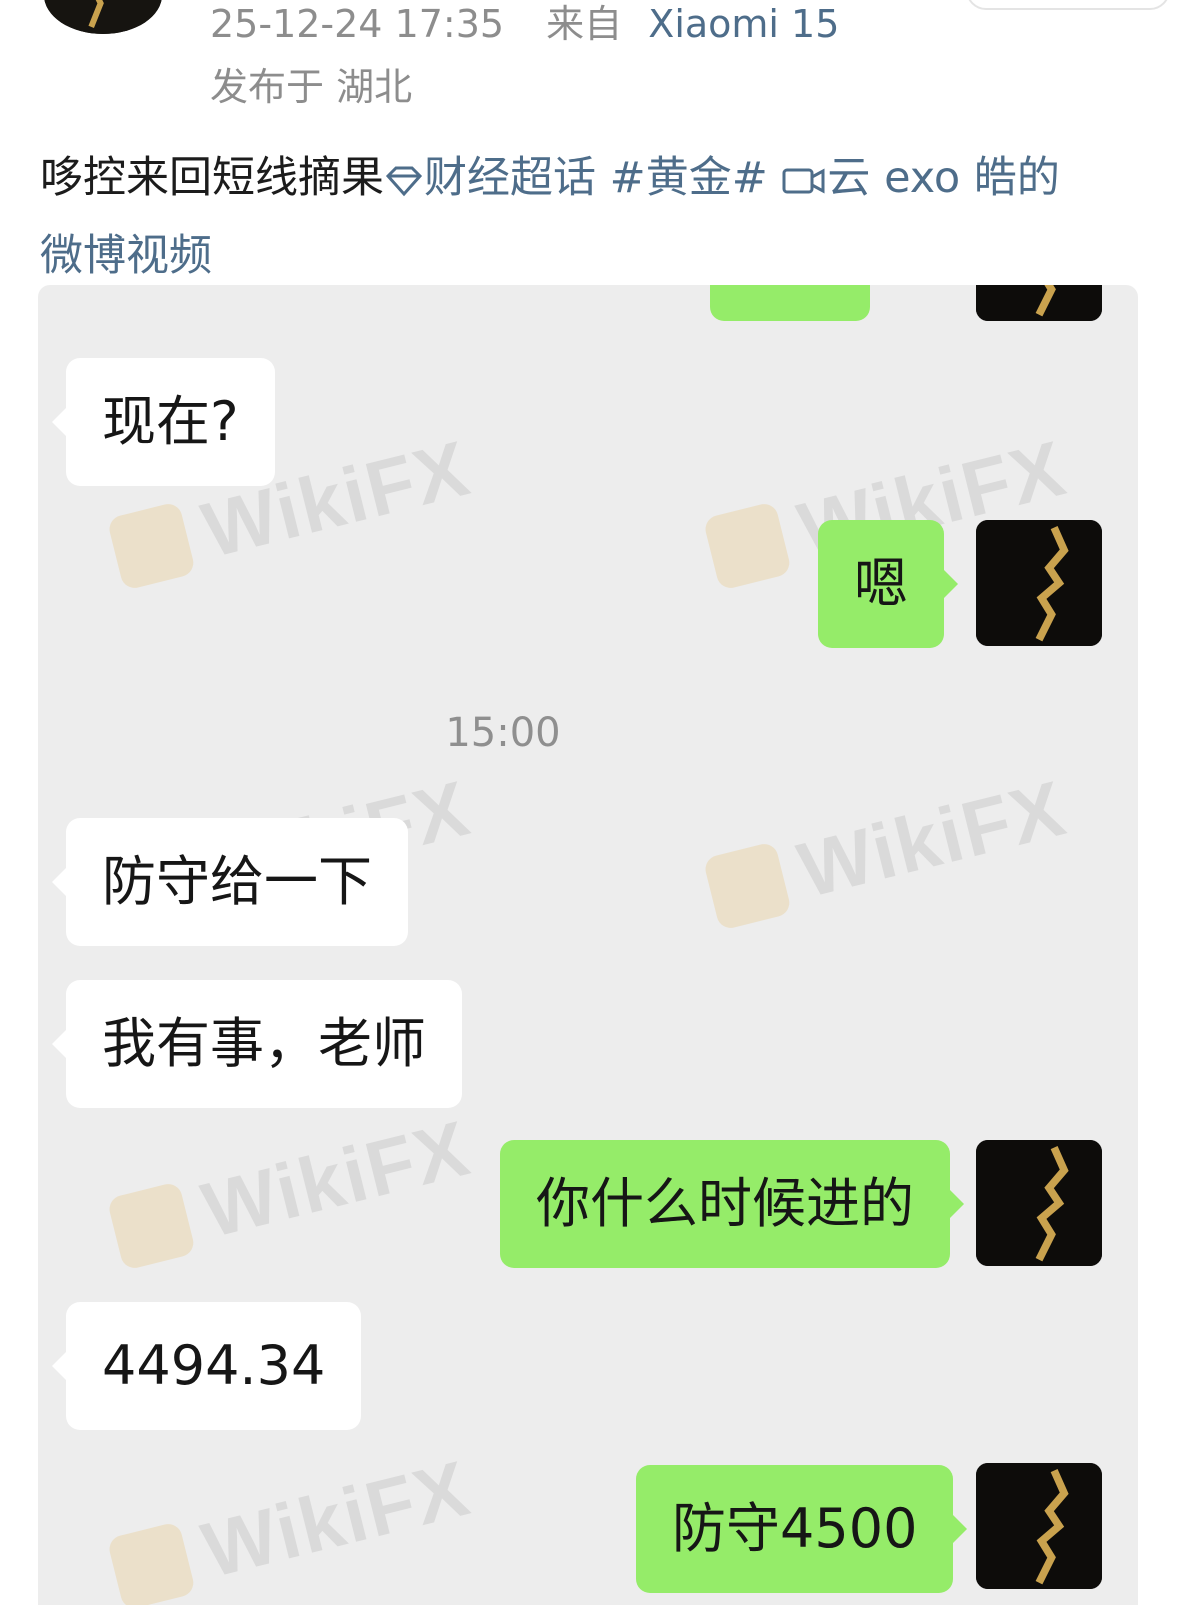 The image size is (1200, 1605). Describe the element at coordinates (743, 24) in the screenshot. I see `device-link: Xiaomi 15` at that location.